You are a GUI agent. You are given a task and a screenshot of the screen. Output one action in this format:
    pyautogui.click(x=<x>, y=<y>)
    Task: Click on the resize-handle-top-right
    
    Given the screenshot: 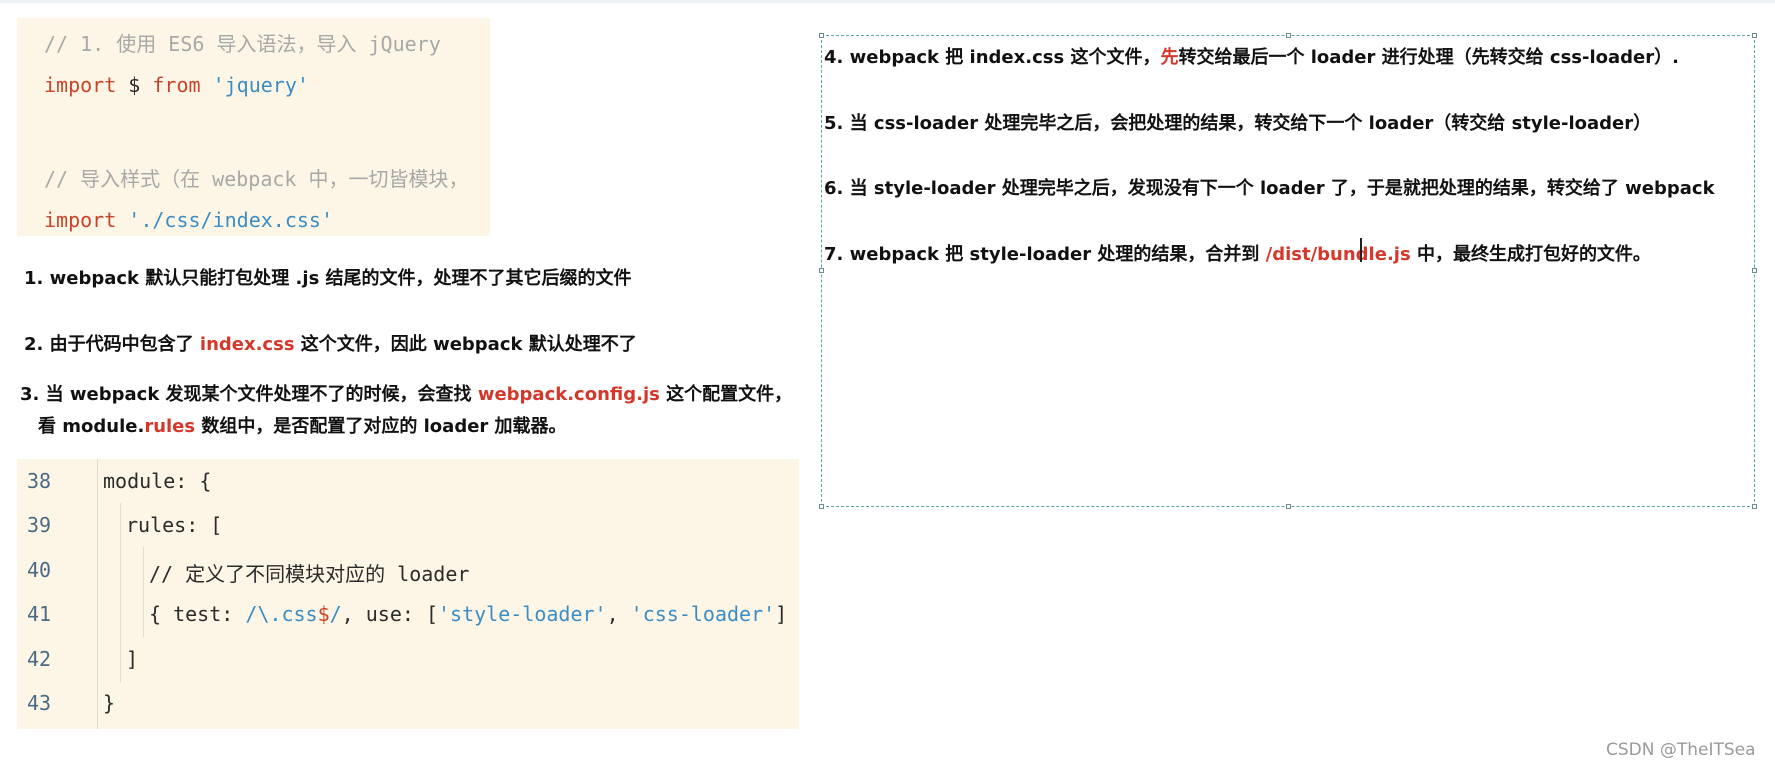 What is the action you would take?
    pyautogui.click(x=1754, y=35)
    